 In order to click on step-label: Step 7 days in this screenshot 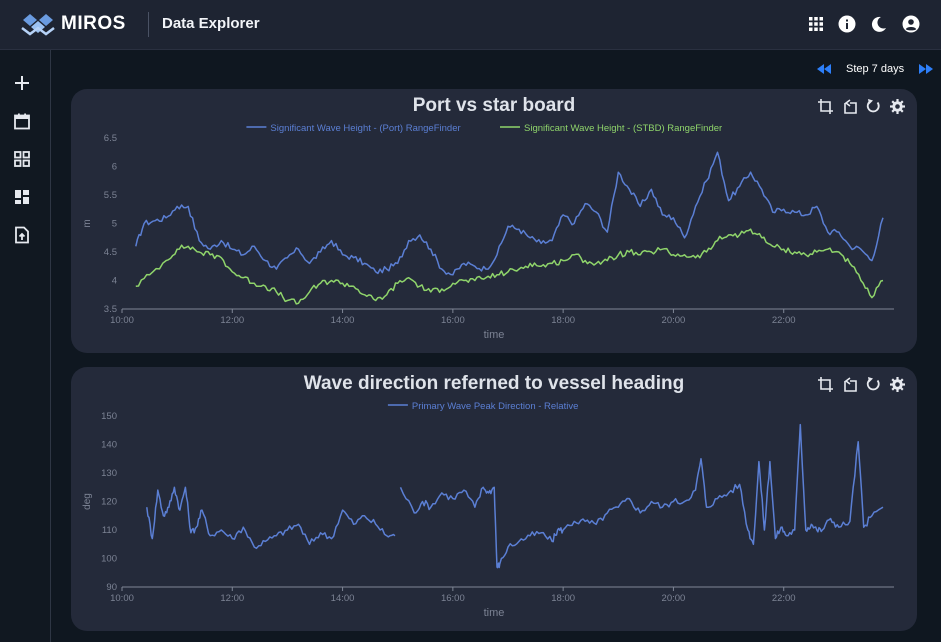, I will do `click(875, 69)`.